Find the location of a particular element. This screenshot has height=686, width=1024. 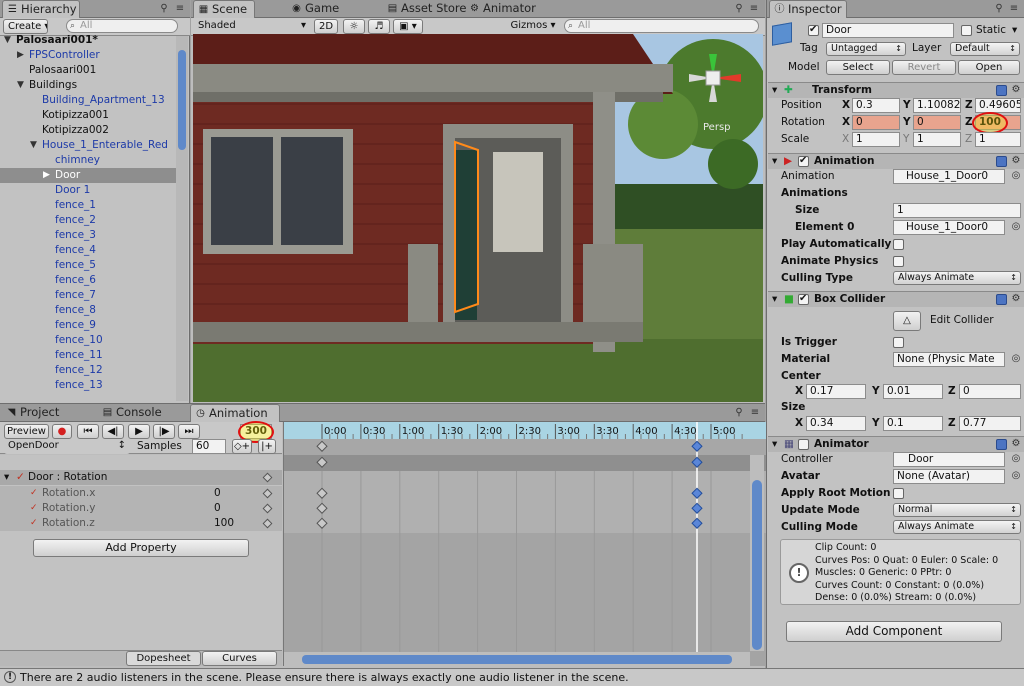

edit-collider-button: △ is located at coordinates (907, 321).